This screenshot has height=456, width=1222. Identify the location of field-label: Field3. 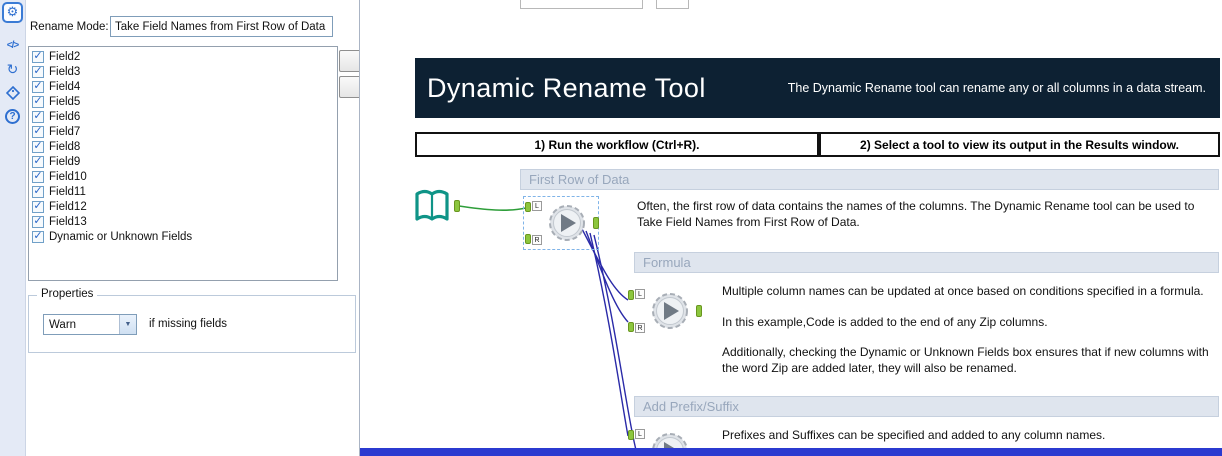
(65, 71).